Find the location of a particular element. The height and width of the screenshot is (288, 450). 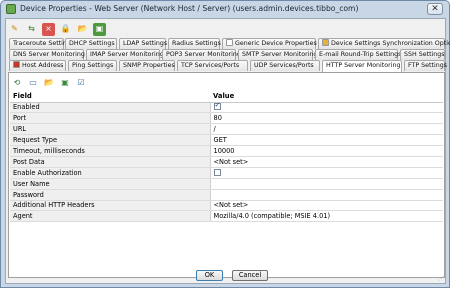

tab-label: IMAP Server Monitoring is located at coordinates (127, 54).